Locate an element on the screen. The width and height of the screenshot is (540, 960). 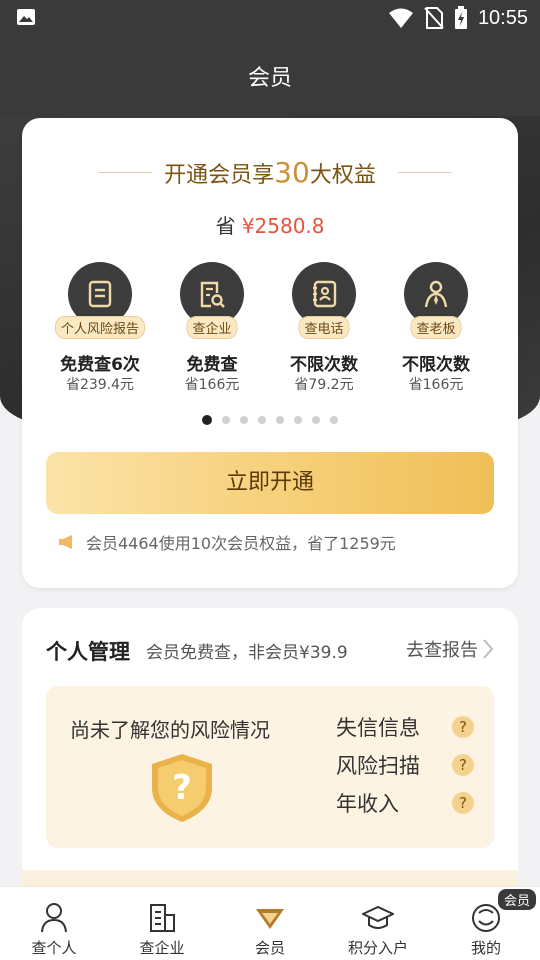
benefit-saving: 省239.4元 is located at coordinates (100, 385).